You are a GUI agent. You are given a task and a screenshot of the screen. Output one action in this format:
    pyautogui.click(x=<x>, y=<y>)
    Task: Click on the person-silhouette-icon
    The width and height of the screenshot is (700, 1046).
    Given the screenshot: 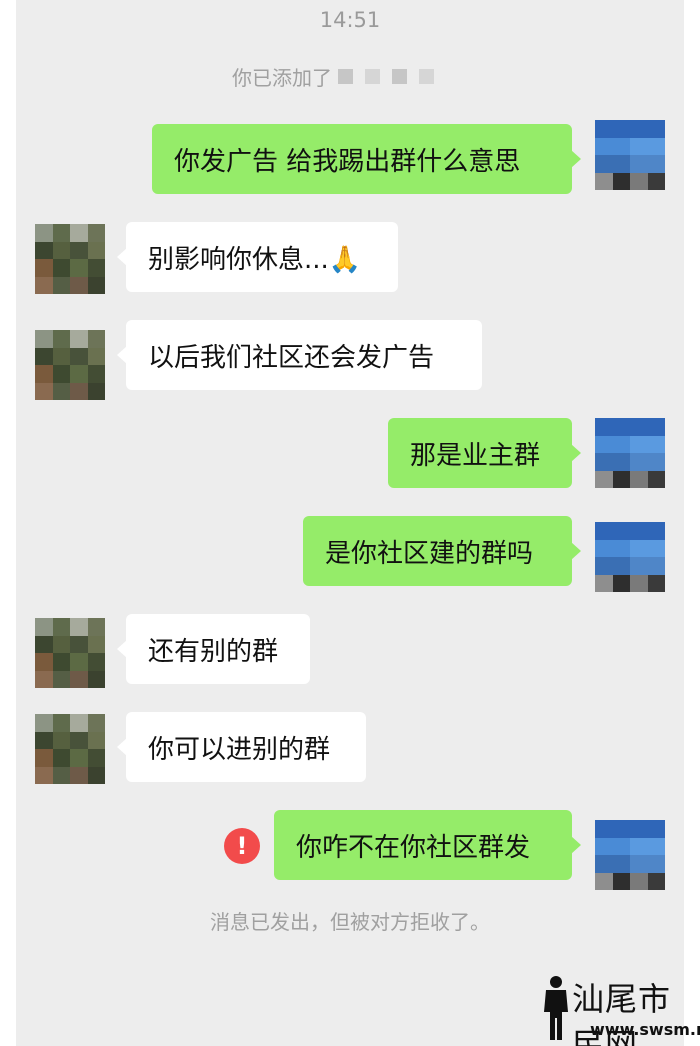 What is the action you would take?
    pyautogui.click(x=556, y=1008)
    